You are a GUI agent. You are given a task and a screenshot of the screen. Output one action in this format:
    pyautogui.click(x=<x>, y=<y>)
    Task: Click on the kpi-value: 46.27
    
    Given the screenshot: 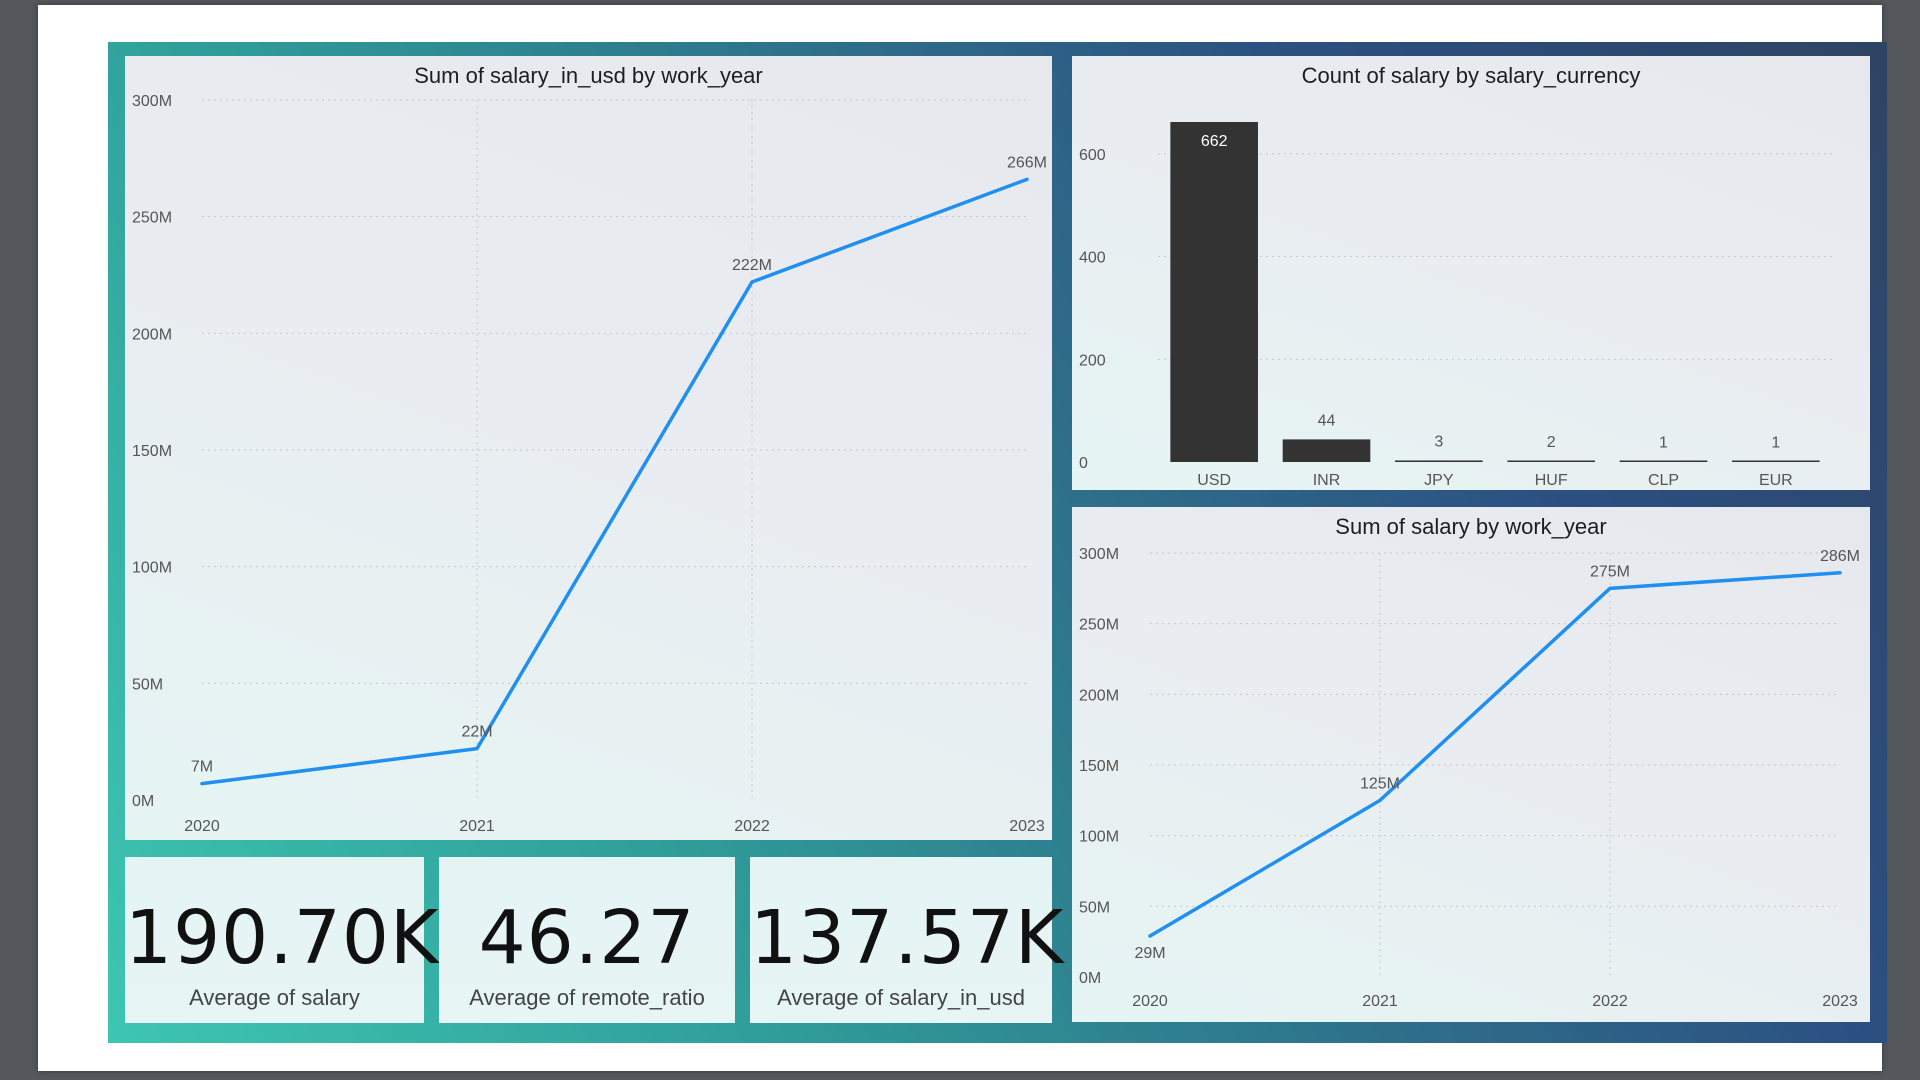 What is the action you would take?
    pyautogui.click(x=587, y=938)
    